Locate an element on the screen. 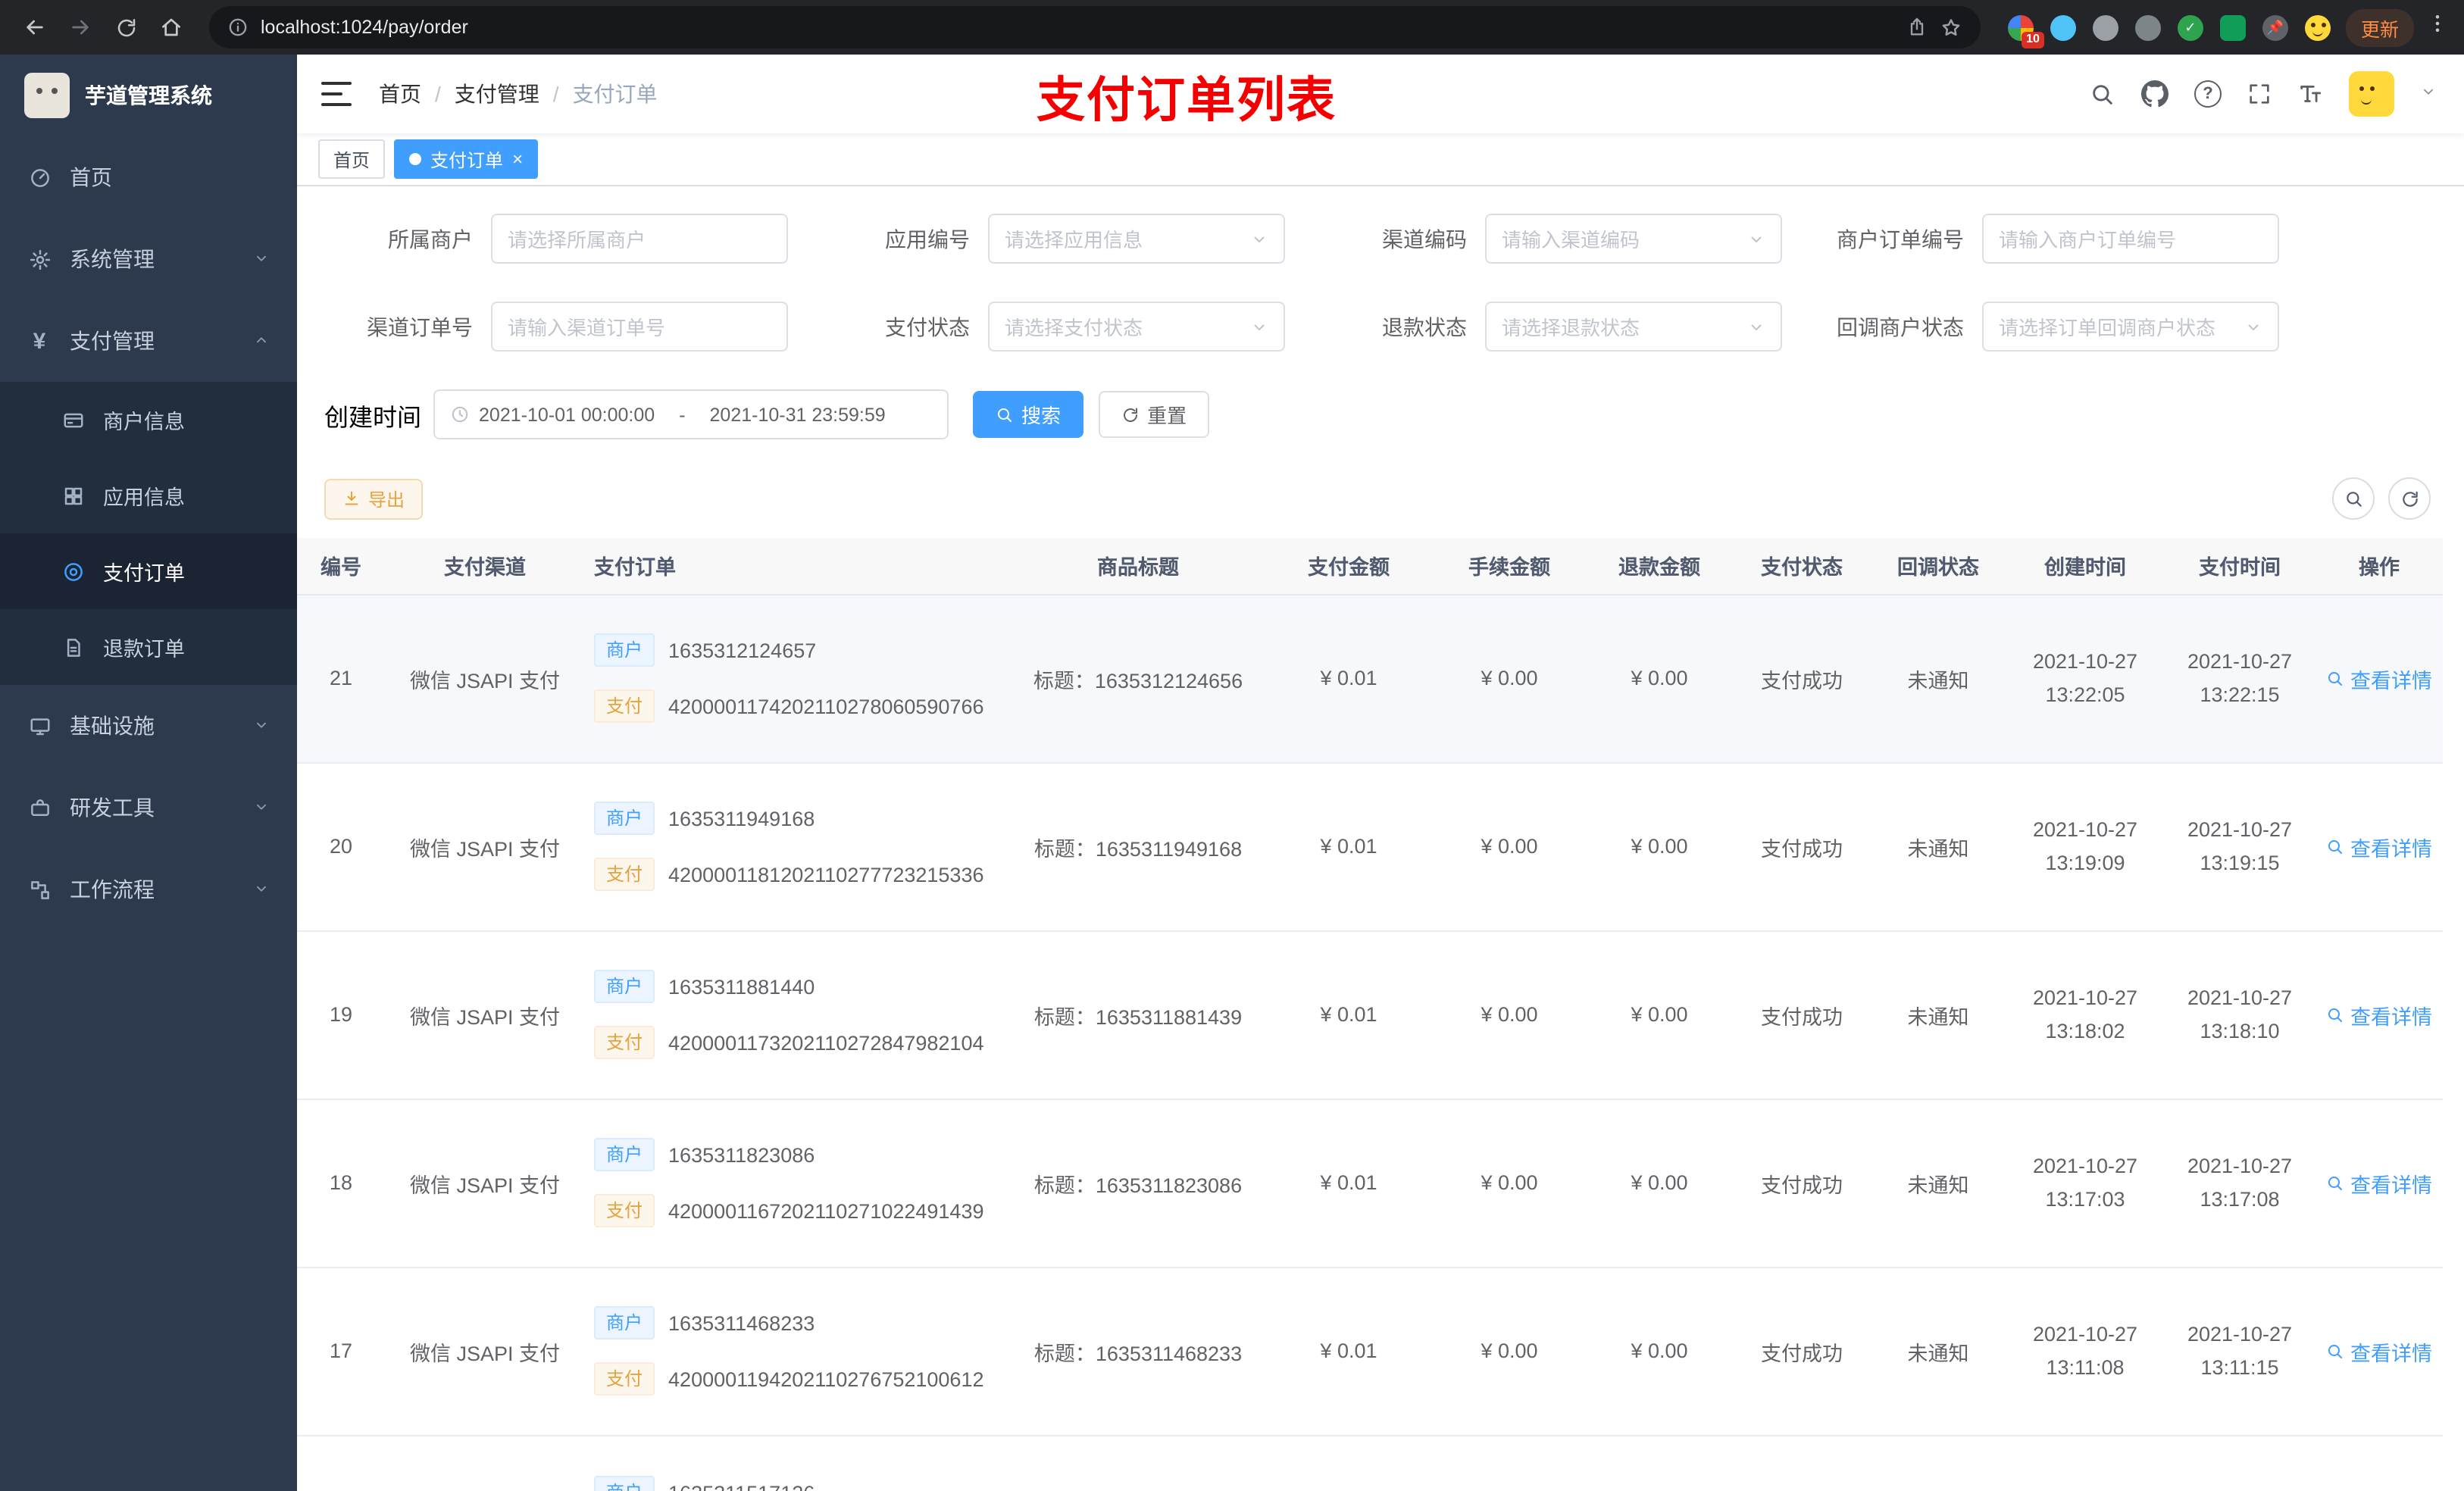 The width and height of the screenshot is (2464, 1491). sidebar-item-pay-order: 支付订单 is located at coordinates (148, 571).